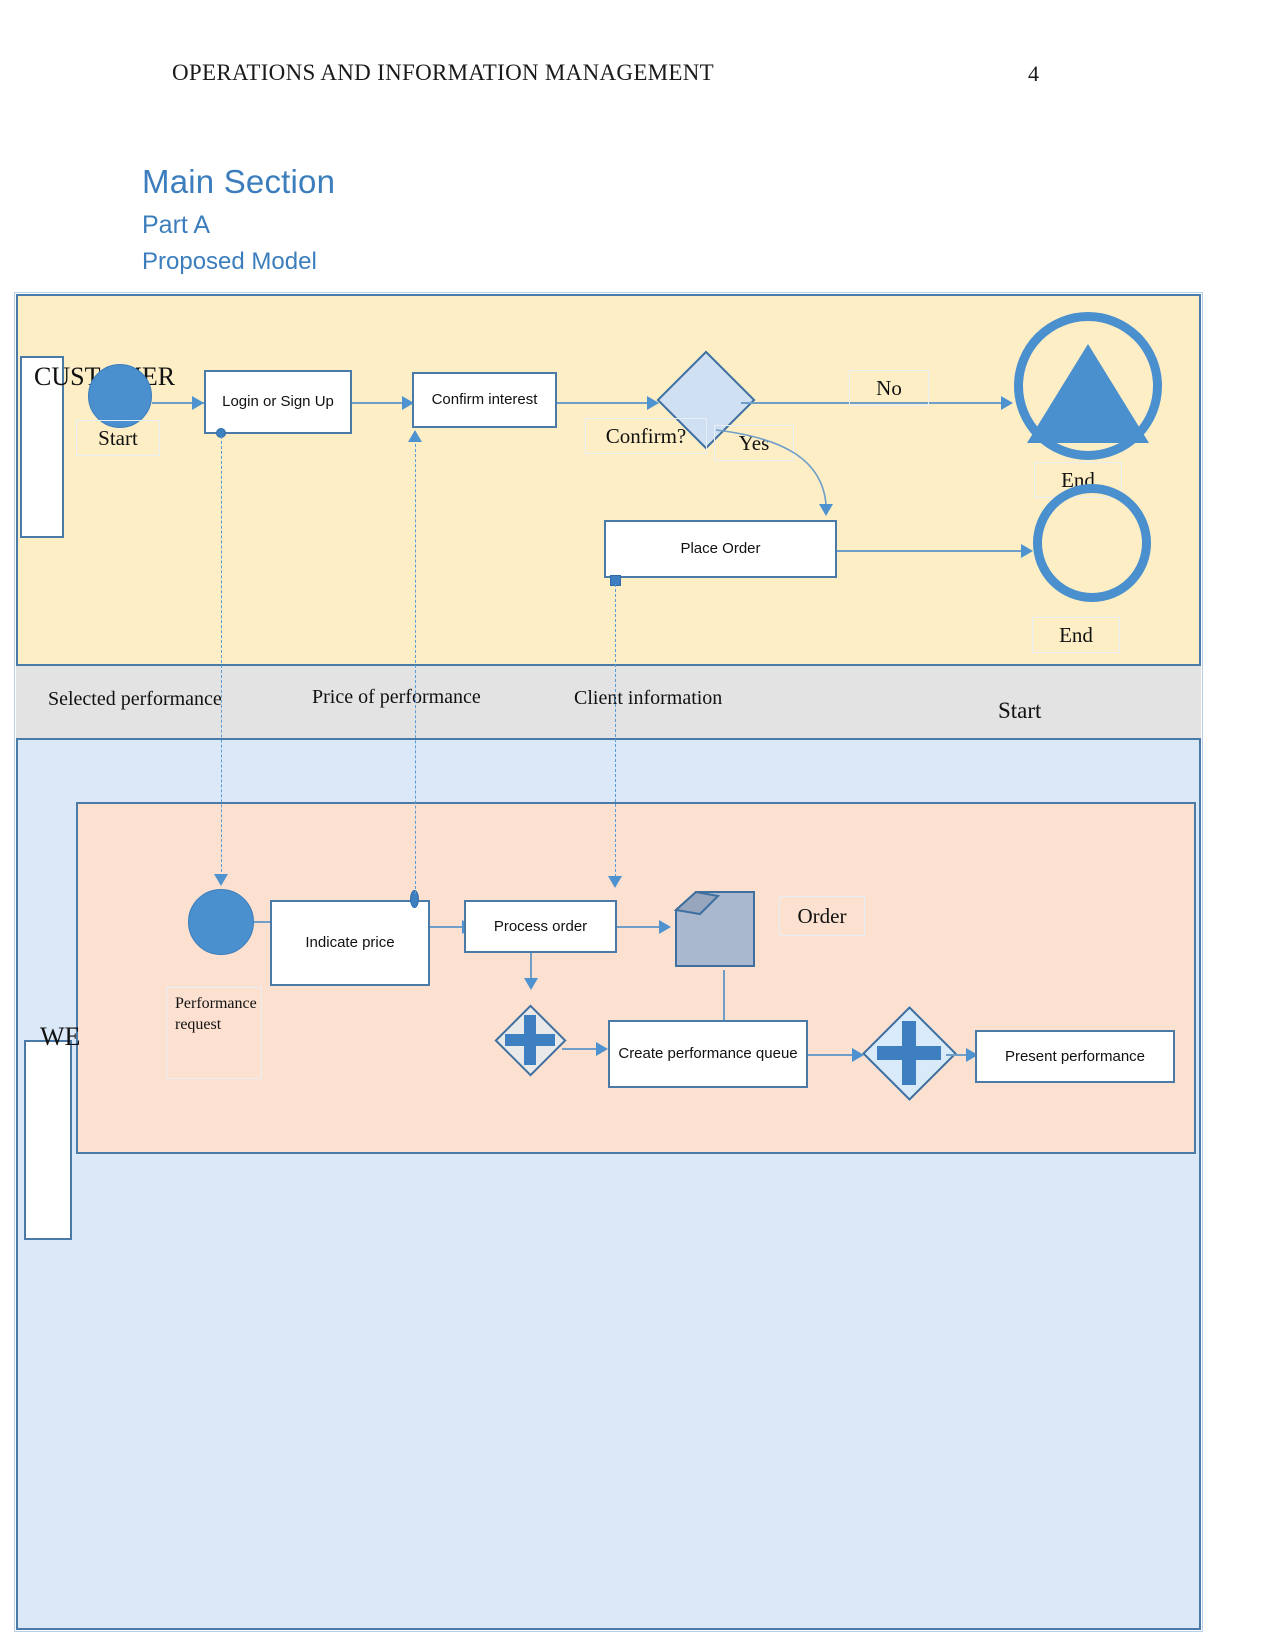 The height and width of the screenshot is (1651, 1275). What do you see at coordinates (396, 697) in the screenshot?
I see `message-flow-label-price-of-performance: Price of performance` at bounding box center [396, 697].